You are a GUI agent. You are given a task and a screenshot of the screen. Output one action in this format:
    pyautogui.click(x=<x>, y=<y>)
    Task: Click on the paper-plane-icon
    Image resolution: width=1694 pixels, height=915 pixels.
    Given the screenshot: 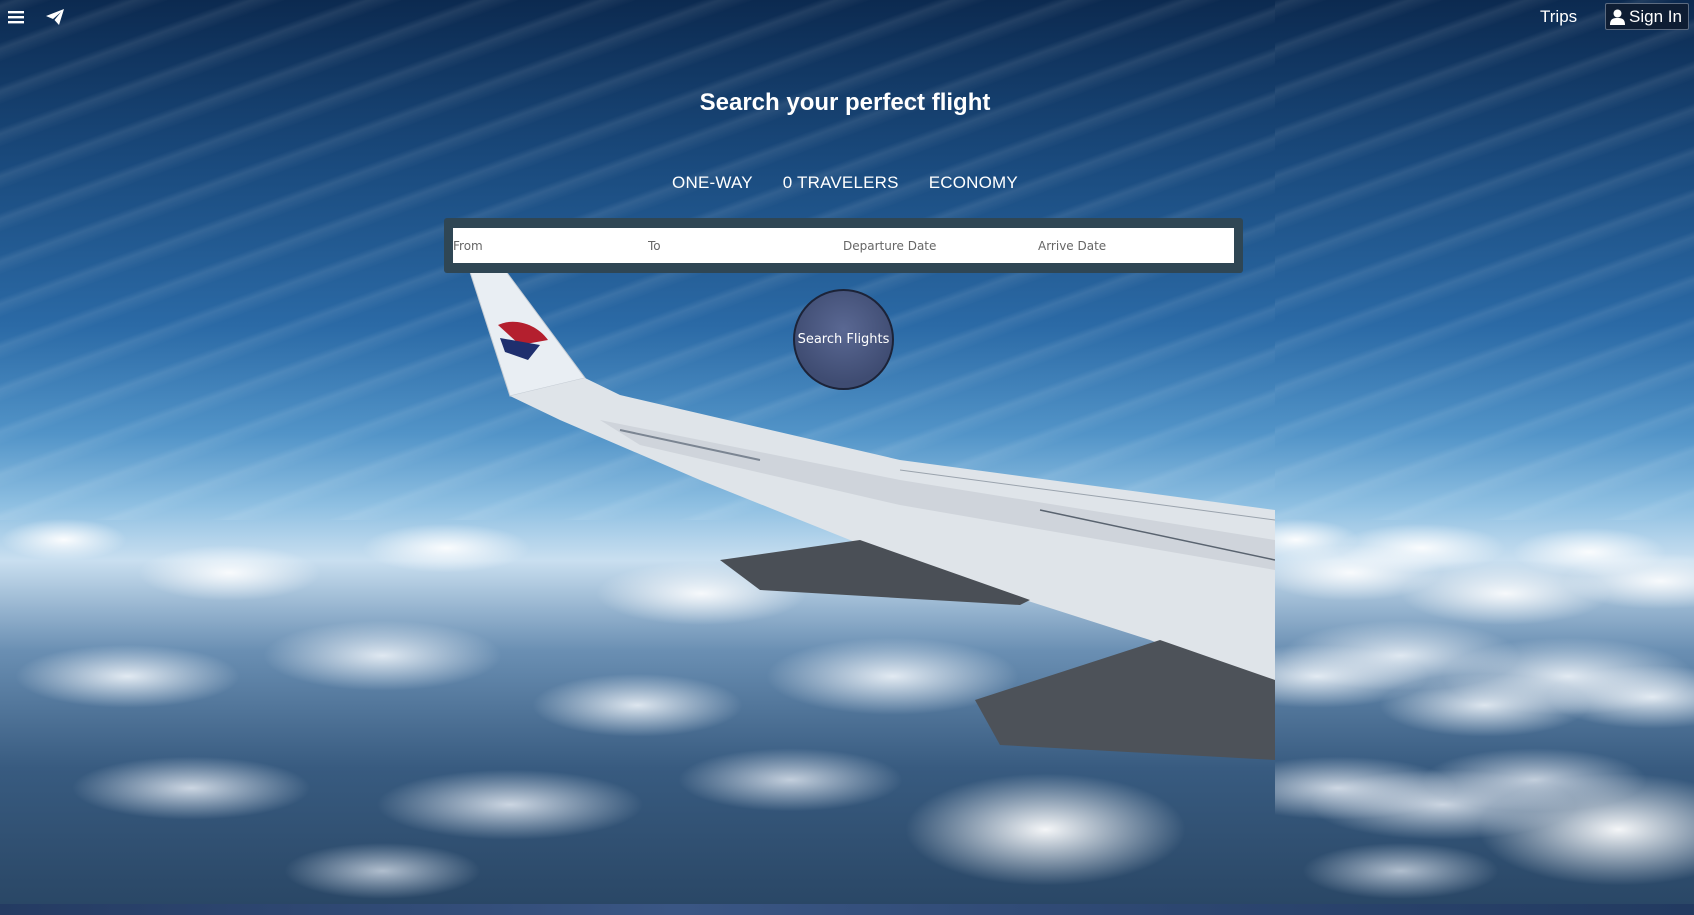 What is the action you would take?
    pyautogui.click(x=55, y=17)
    